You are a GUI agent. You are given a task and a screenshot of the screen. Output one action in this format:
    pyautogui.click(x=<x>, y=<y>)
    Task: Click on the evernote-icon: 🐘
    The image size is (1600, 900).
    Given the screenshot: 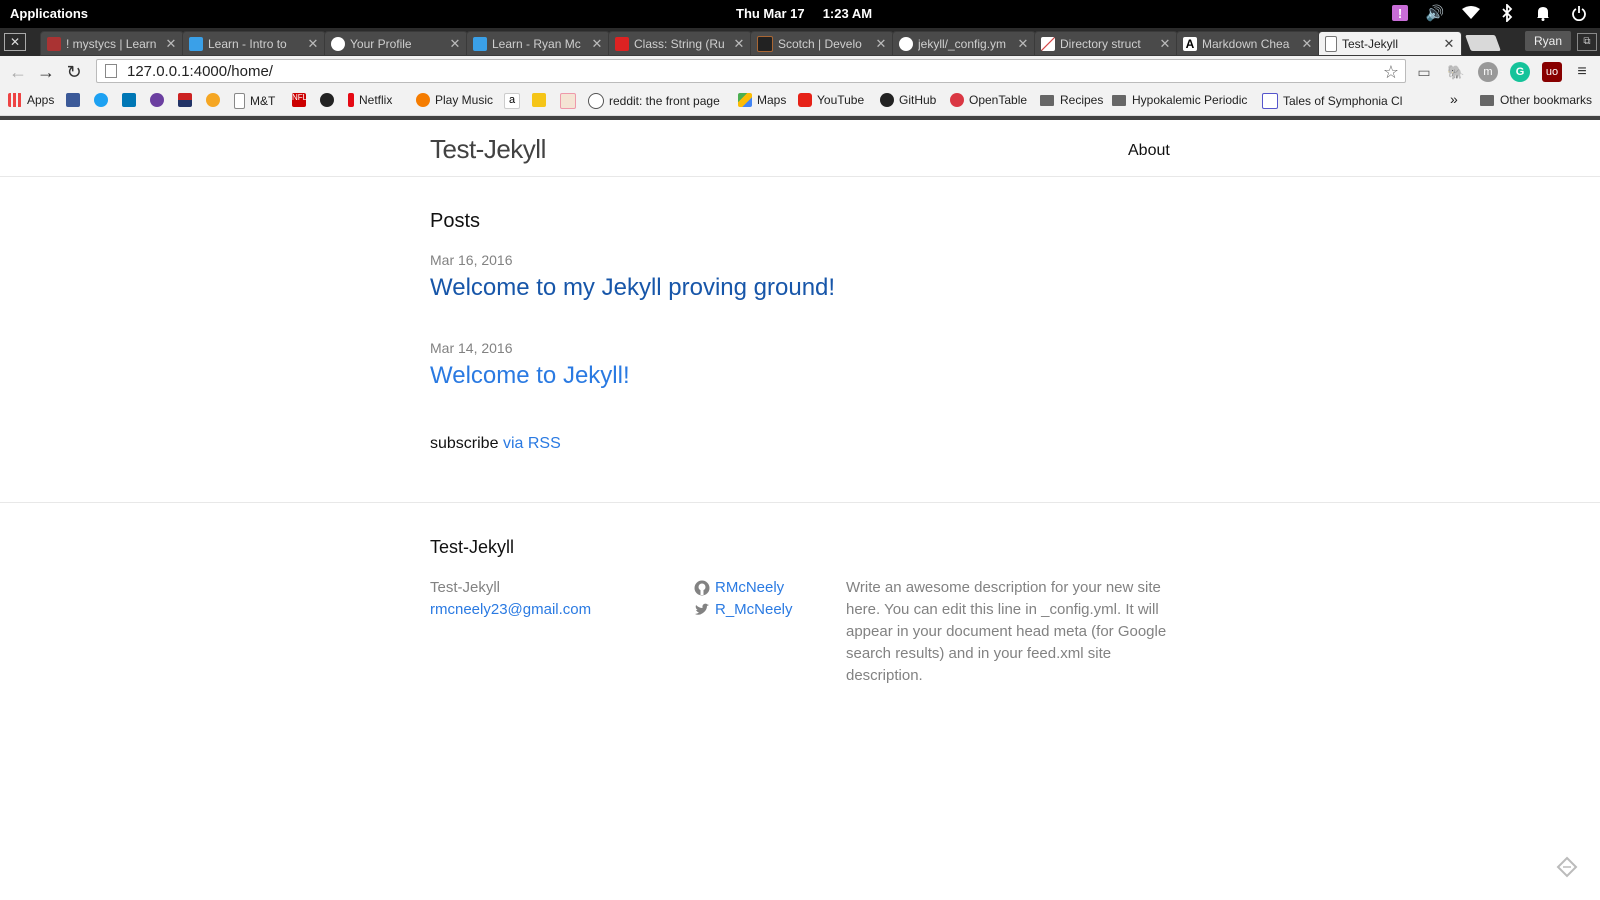 What is the action you would take?
    pyautogui.click(x=1456, y=72)
    